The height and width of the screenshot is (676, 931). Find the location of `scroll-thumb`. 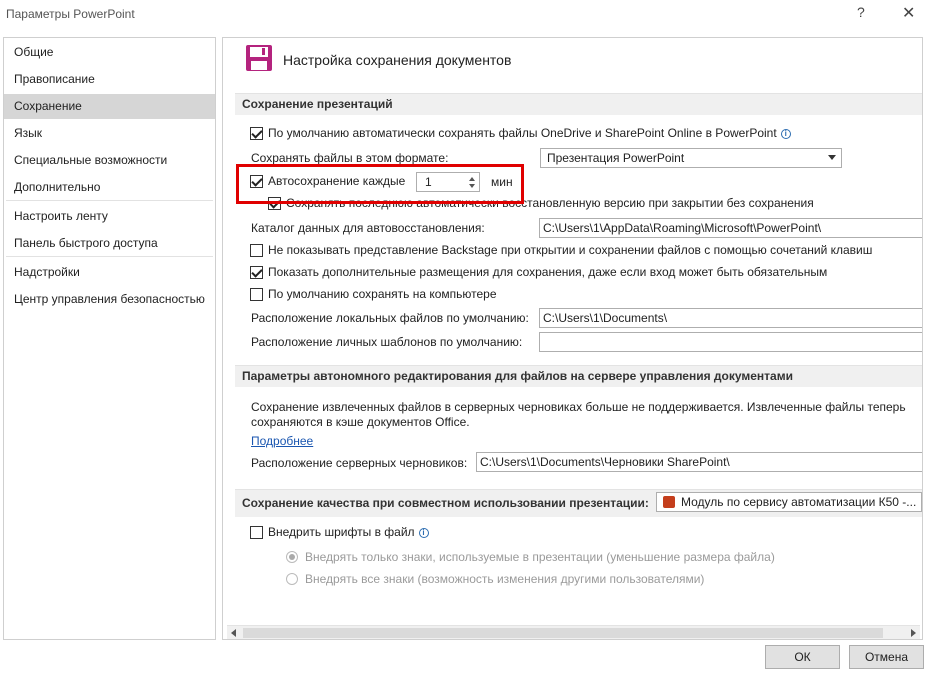

scroll-thumb is located at coordinates (563, 633).